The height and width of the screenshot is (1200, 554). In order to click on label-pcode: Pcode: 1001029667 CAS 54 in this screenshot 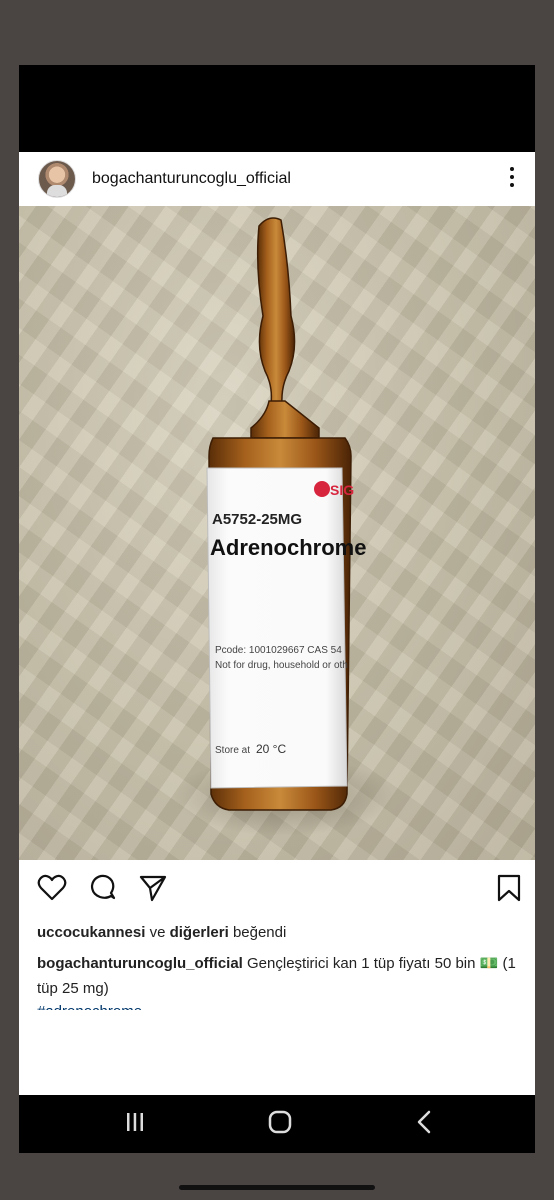, I will do `click(278, 650)`.